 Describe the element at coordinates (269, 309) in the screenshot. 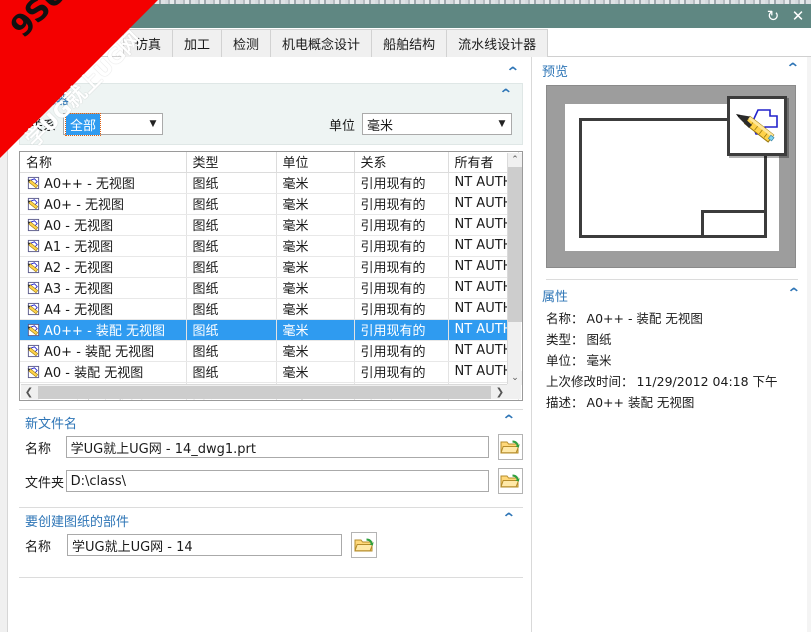

I see `table-row: A4 - 无视图 图纸 毫米 引用现有的 NT AUTH` at that location.